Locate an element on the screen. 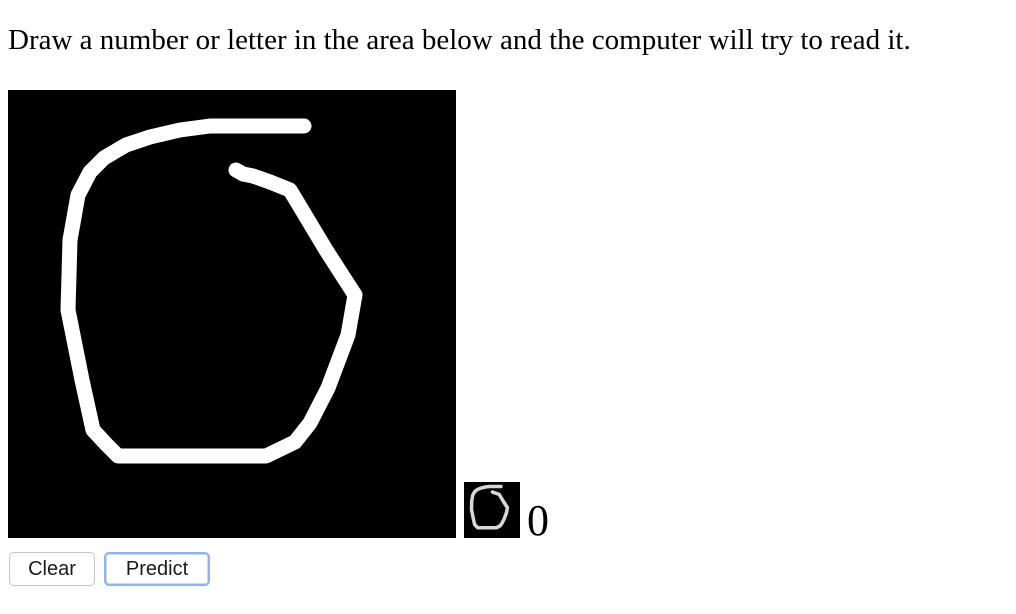  preview-stroke is located at coordinates (489, 507).